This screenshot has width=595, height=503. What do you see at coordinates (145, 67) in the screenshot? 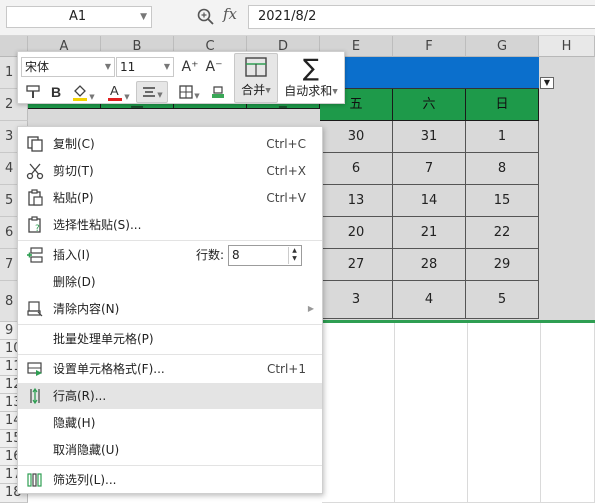
I see `font-size-select: 11 ▼` at bounding box center [145, 67].